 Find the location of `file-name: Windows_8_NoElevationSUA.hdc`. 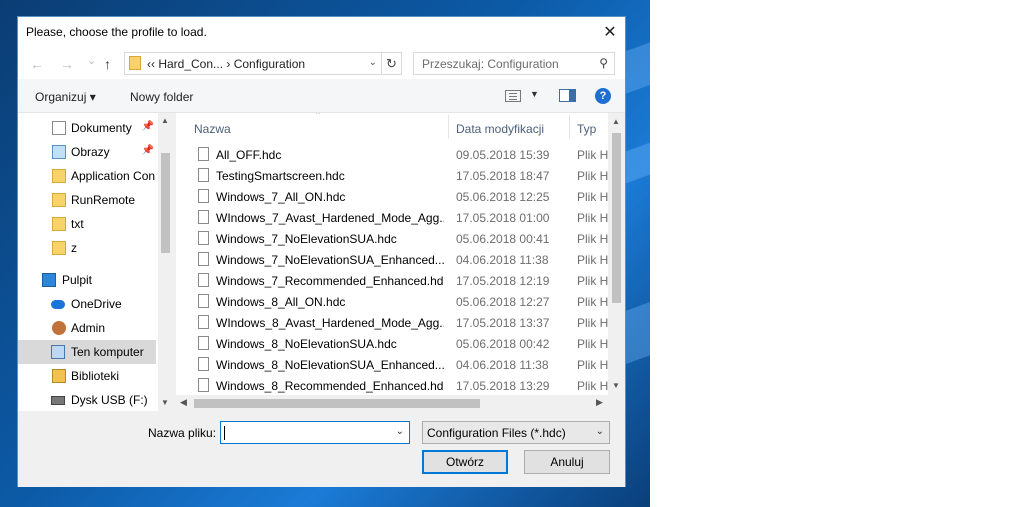

file-name: Windows_8_NoElevationSUA.hdc is located at coordinates (306, 344).